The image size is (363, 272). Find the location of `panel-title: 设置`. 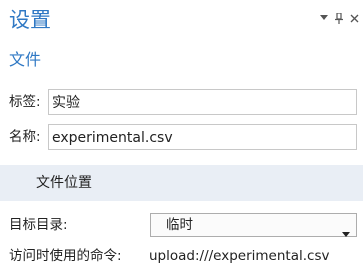

panel-title: 设置 is located at coordinates (30, 20).